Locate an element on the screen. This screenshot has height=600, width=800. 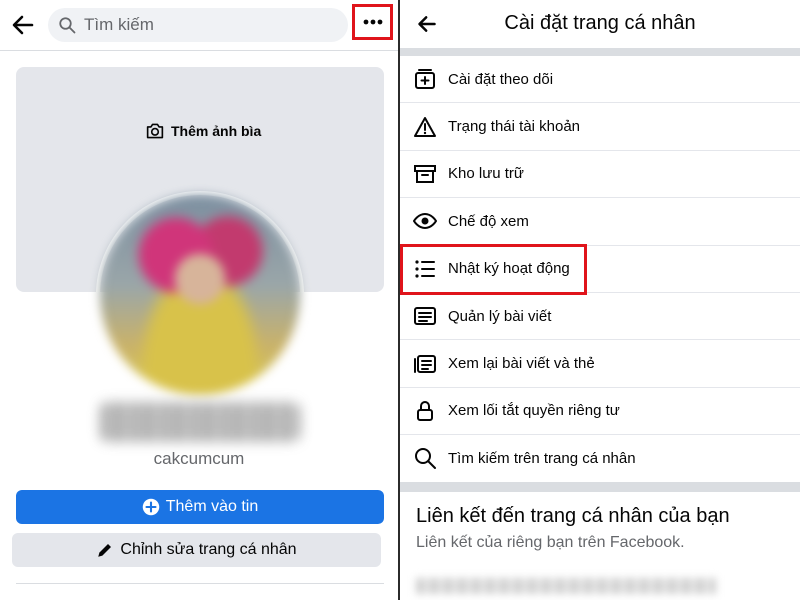
page-title: Cài đặt trang cá nhân is located at coordinates (600, 23).